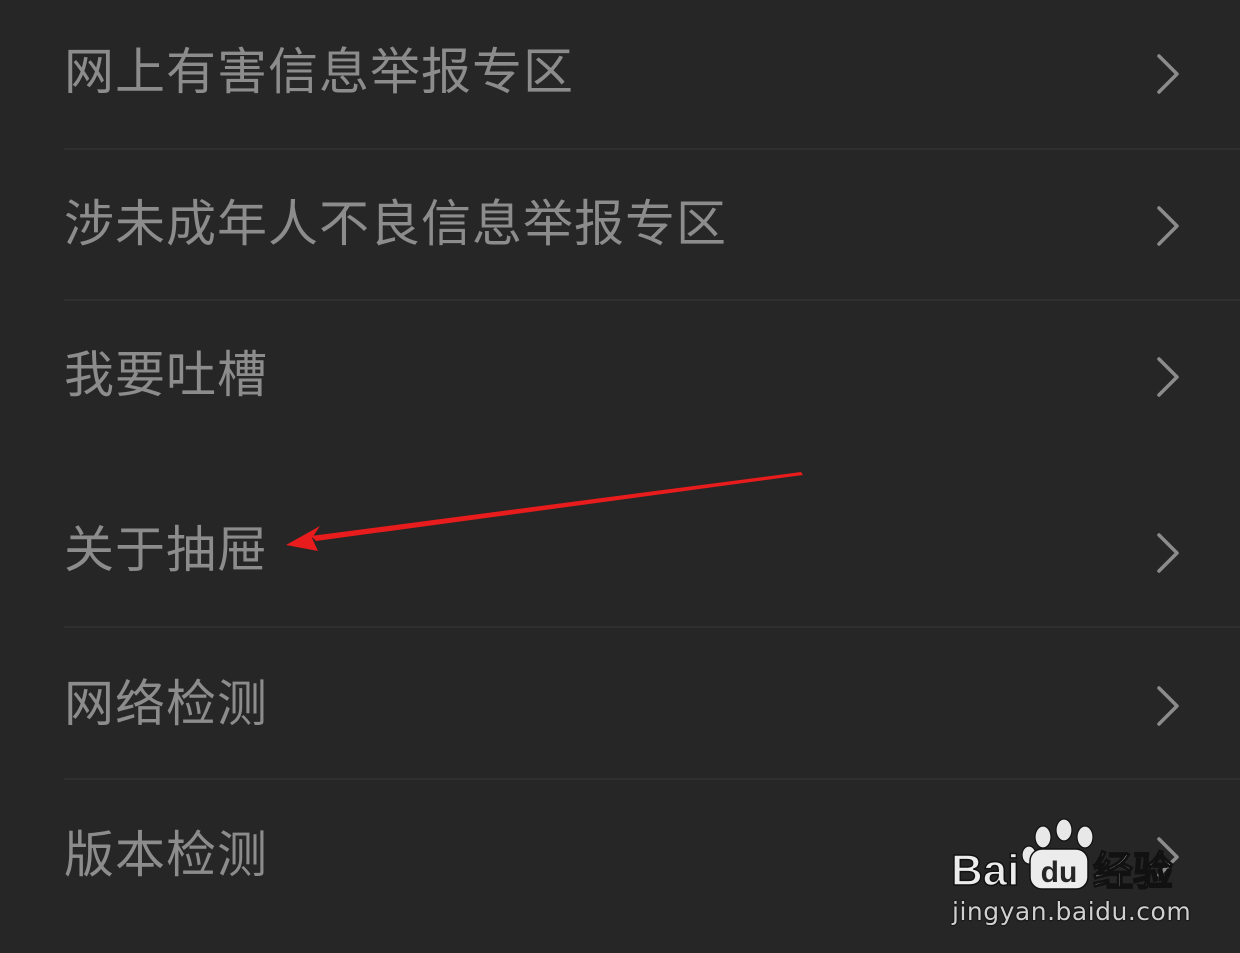  What do you see at coordinates (395, 224) in the screenshot?
I see `menu-item-label: 涉未成年人不良信息举报专区` at bounding box center [395, 224].